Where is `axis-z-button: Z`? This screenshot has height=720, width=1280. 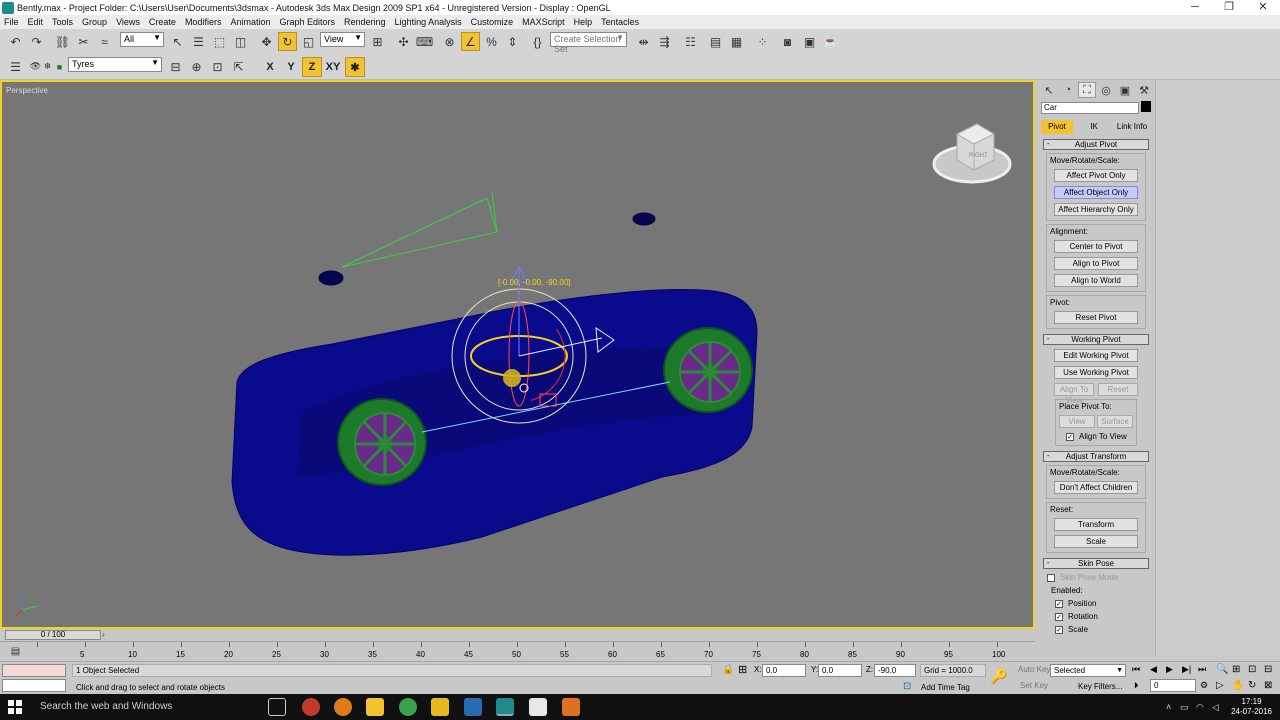 axis-z-button: Z is located at coordinates (312, 67).